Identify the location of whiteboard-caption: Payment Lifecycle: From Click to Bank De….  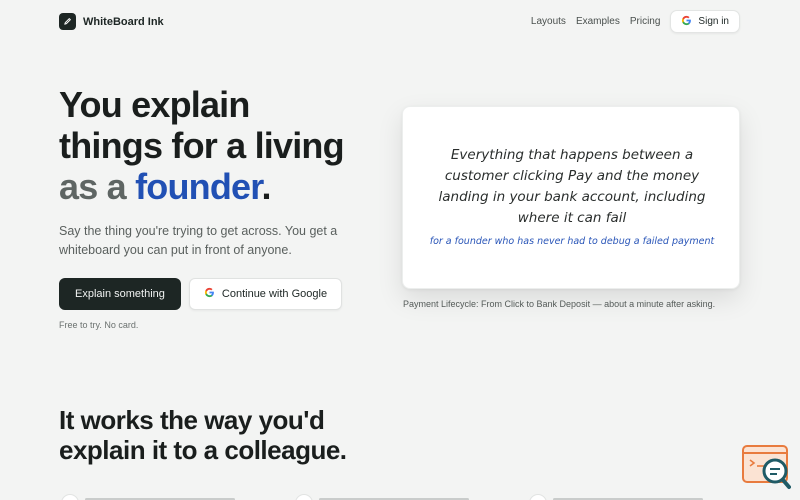
(559, 304).